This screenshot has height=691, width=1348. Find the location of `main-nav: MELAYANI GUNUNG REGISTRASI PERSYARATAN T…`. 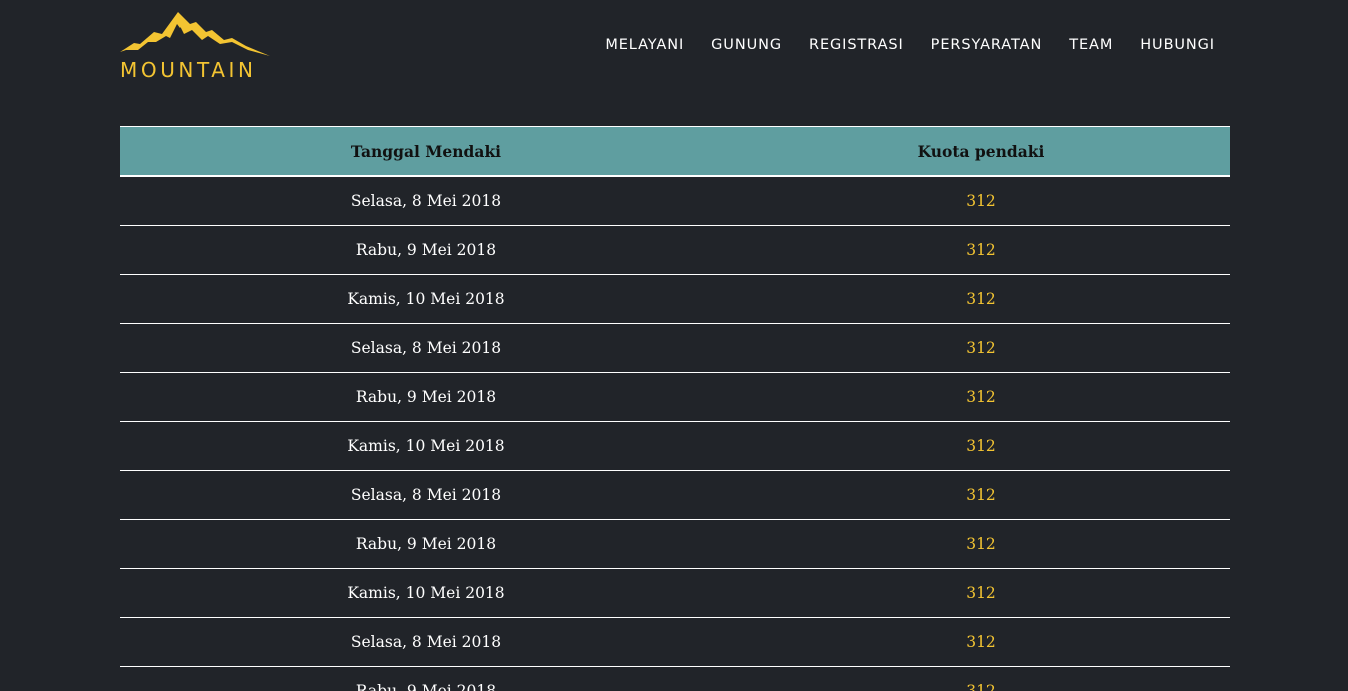

main-nav: MELAYANI GUNUNG REGISTRASI PERSYARATAN T… is located at coordinates (896, 45).